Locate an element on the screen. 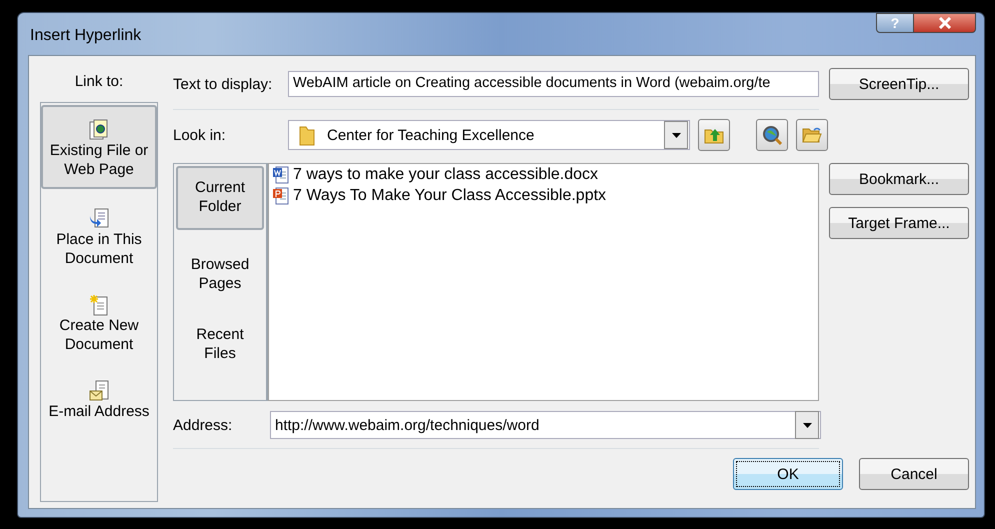 Image resolution: width=995 pixels, height=529 pixels. window-title: Insert Hyperlink is located at coordinates (86, 35).